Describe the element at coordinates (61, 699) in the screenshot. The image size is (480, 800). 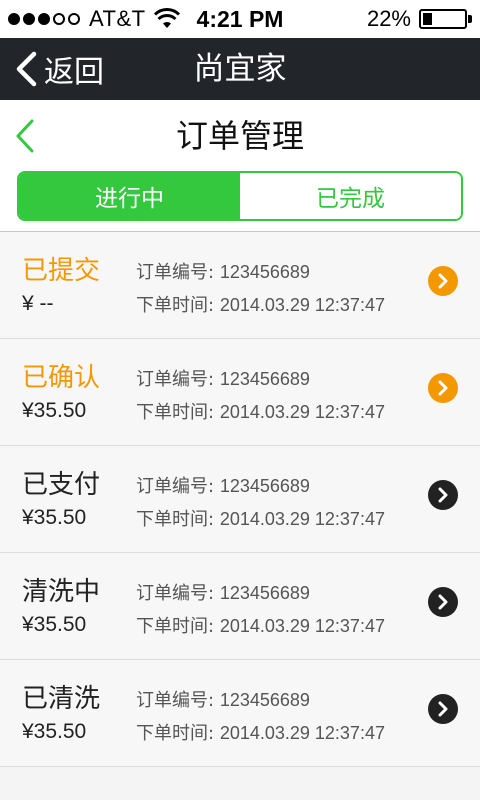
I see `order-status: 已清洗` at that location.